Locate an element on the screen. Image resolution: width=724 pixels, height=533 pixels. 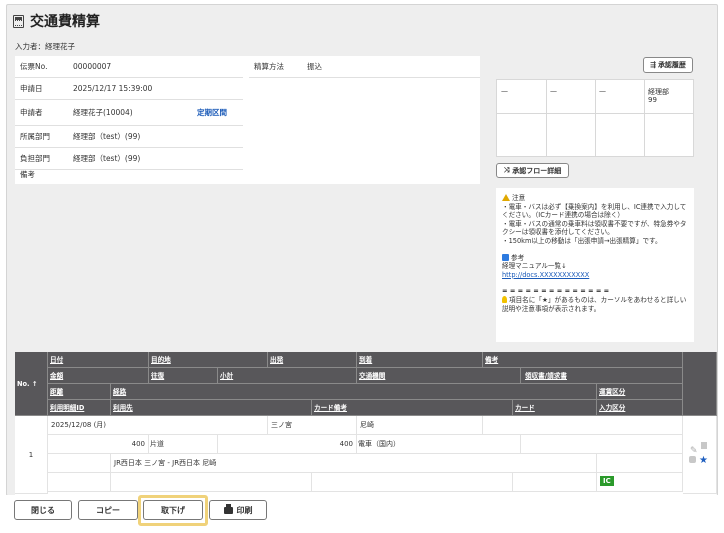
apply-date-label: 申請日 is located at coordinates (31, 88).